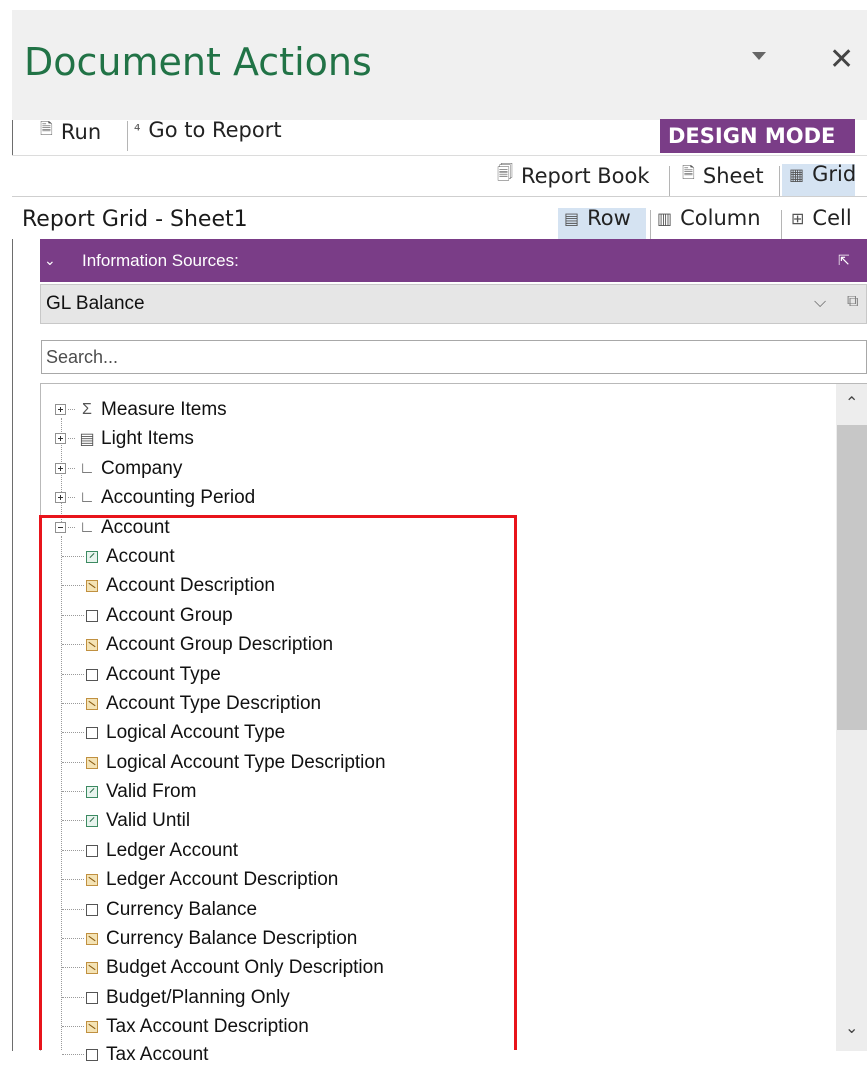 The height and width of the screenshot is (1069, 867). Describe the element at coordinates (87, 409) in the screenshot. I see `sigma-icon: Σ` at that location.